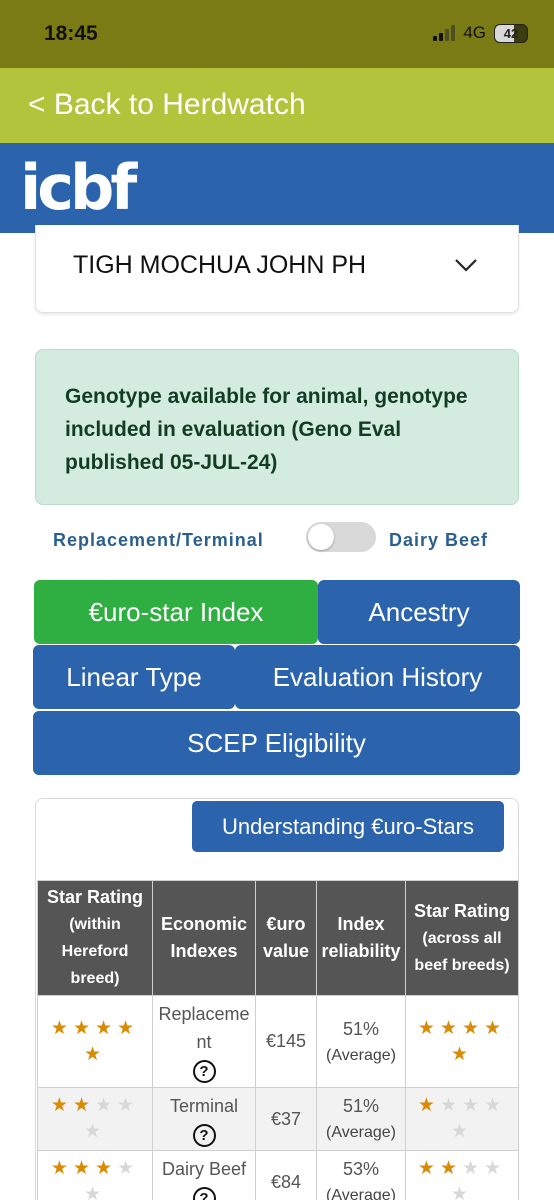  Describe the element at coordinates (277, 188) in the screenshot. I see `brand-header: icbf` at that location.